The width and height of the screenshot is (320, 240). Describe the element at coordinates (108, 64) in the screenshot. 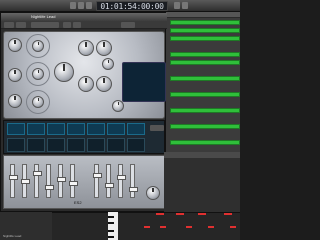

I see `filter-blend-knob` at that location.